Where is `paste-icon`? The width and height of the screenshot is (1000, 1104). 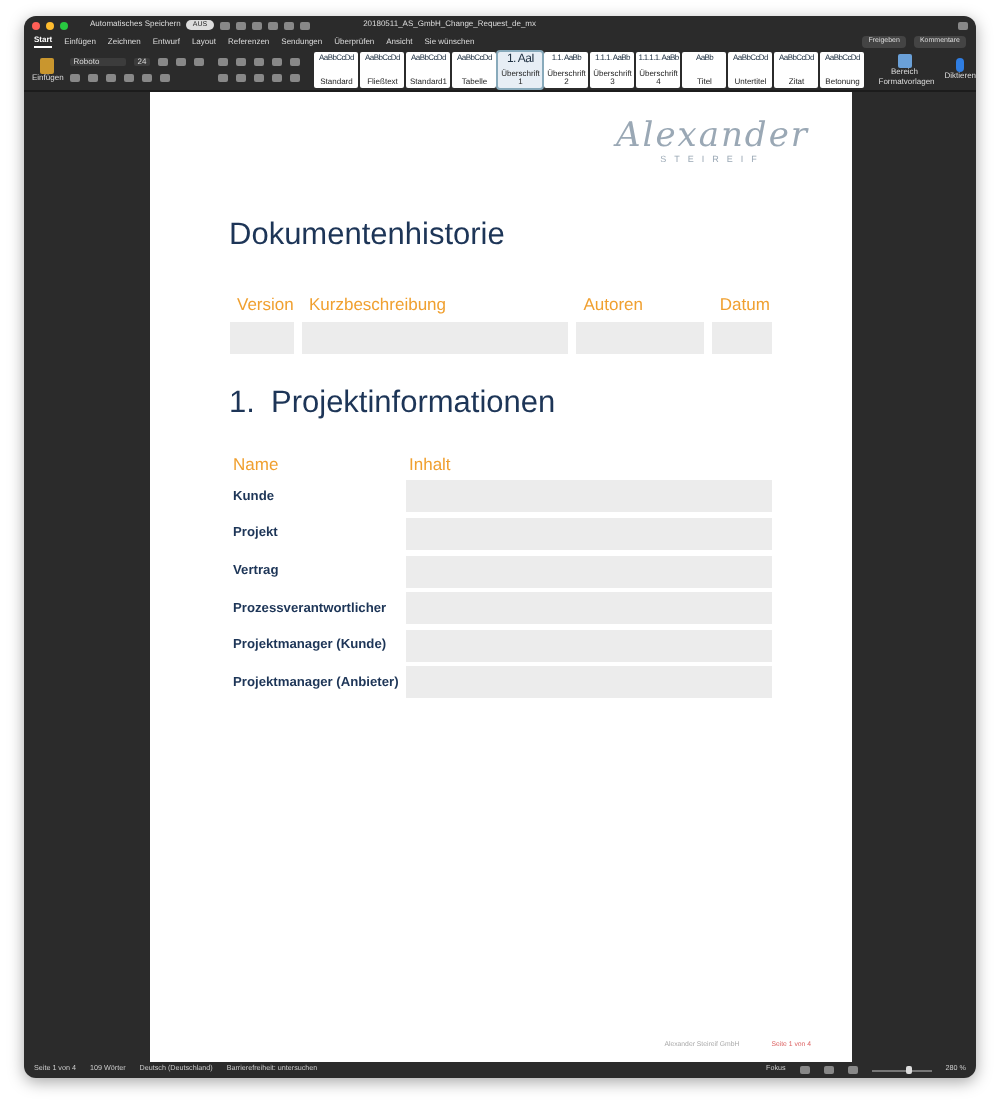
paste-icon is located at coordinates (47, 65).